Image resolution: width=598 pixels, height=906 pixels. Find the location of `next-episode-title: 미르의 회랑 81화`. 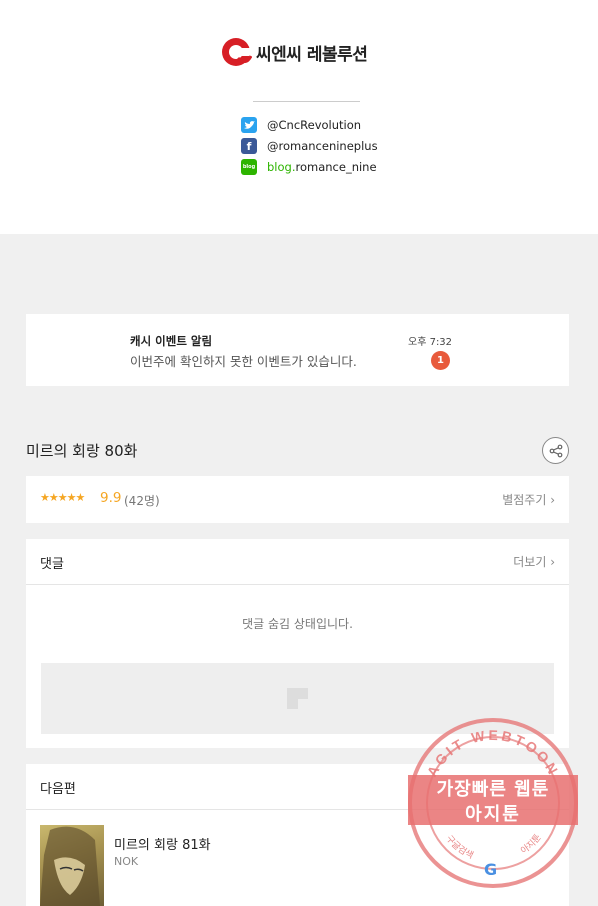

next-episode-title: 미르의 회랑 81화 is located at coordinates (162, 843).